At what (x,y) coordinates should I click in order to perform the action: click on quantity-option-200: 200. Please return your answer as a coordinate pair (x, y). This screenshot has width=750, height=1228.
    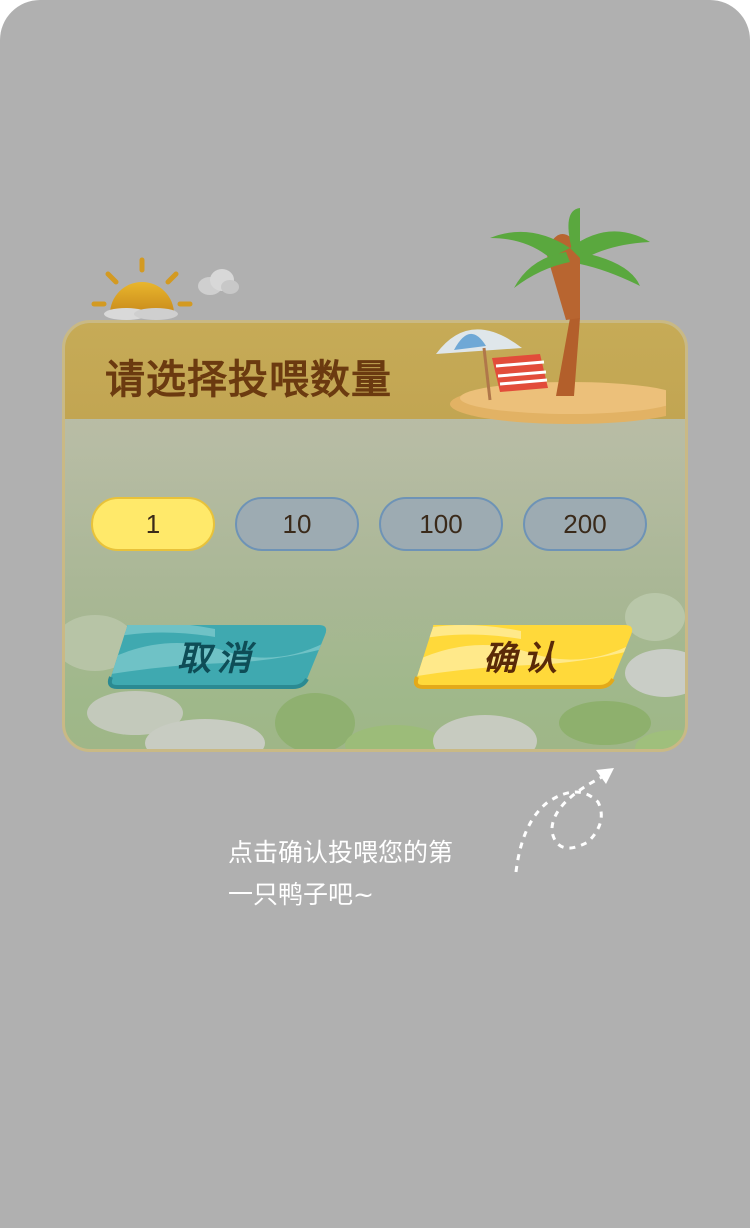
    Looking at the image, I should click on (585, 524).